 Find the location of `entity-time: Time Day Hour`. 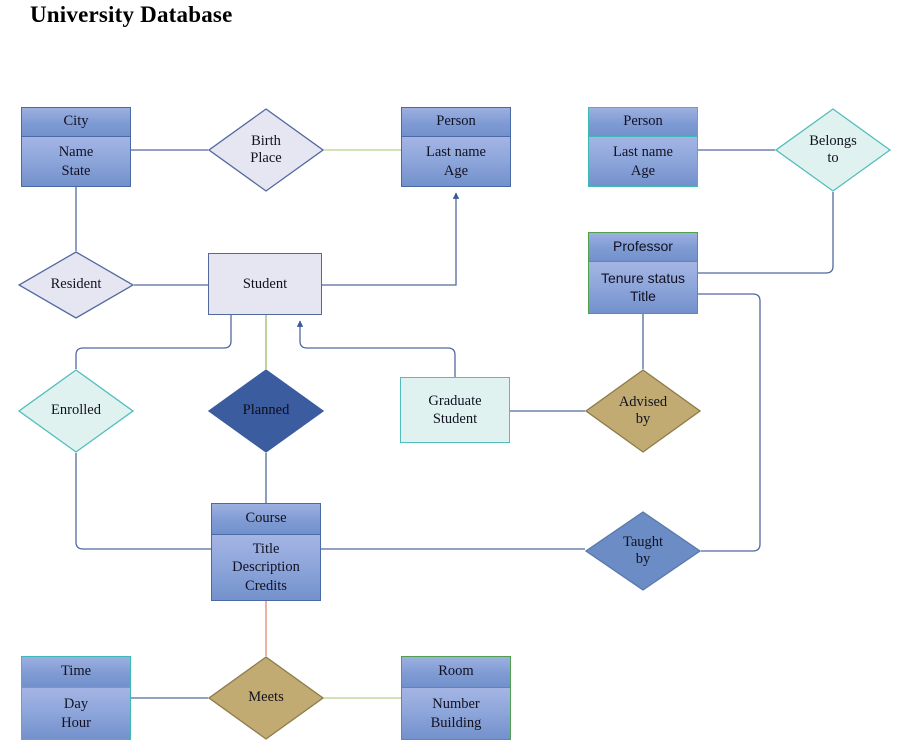

entity-time: Time Day Hour is located at coordinates (76, 698).